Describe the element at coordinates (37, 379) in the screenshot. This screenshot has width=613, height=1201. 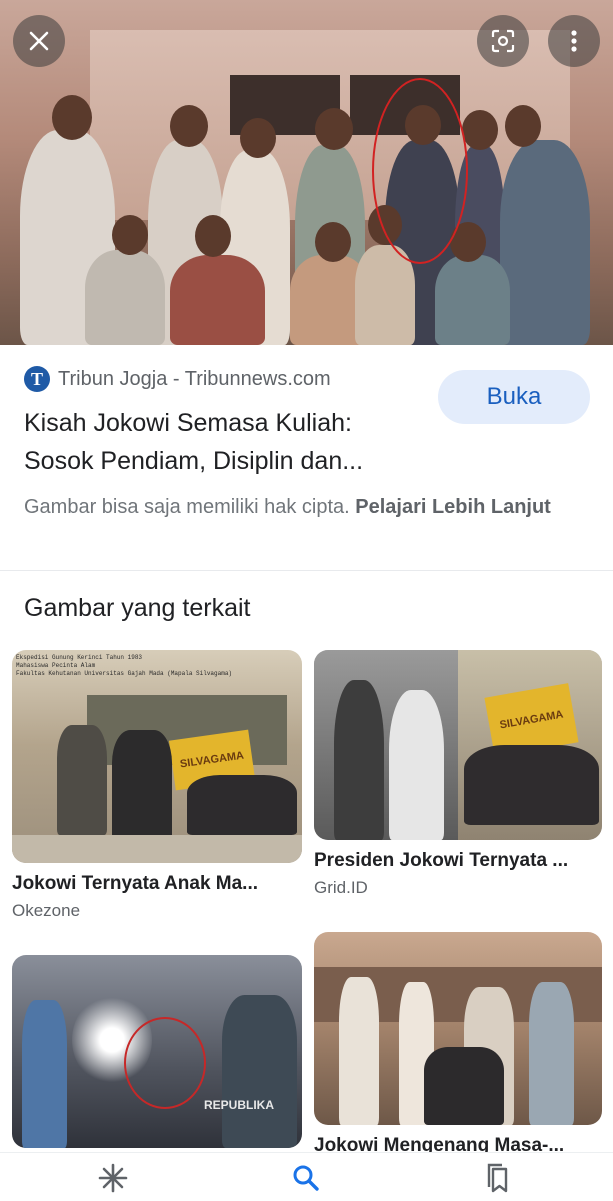
I see `tribun-logo-icon: T` at that location.